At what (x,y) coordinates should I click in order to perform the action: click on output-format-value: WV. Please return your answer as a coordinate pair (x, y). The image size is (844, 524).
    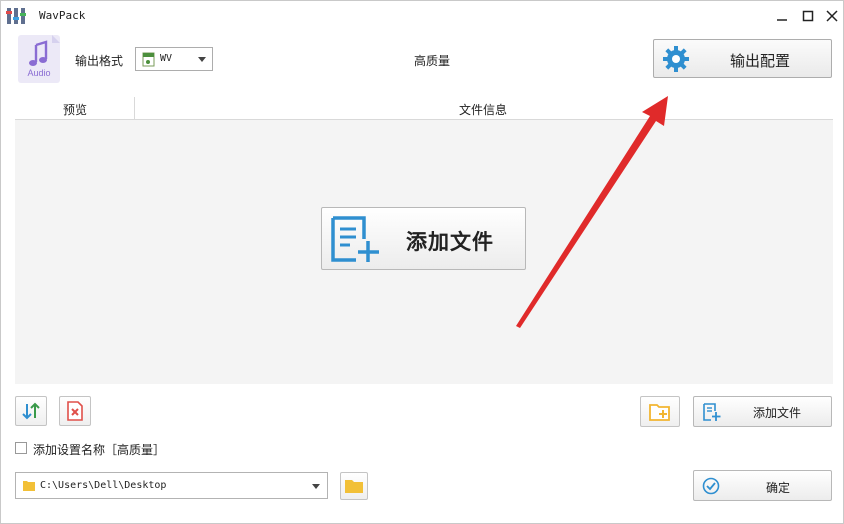
    Looking at the image, I should click on (166, 58).